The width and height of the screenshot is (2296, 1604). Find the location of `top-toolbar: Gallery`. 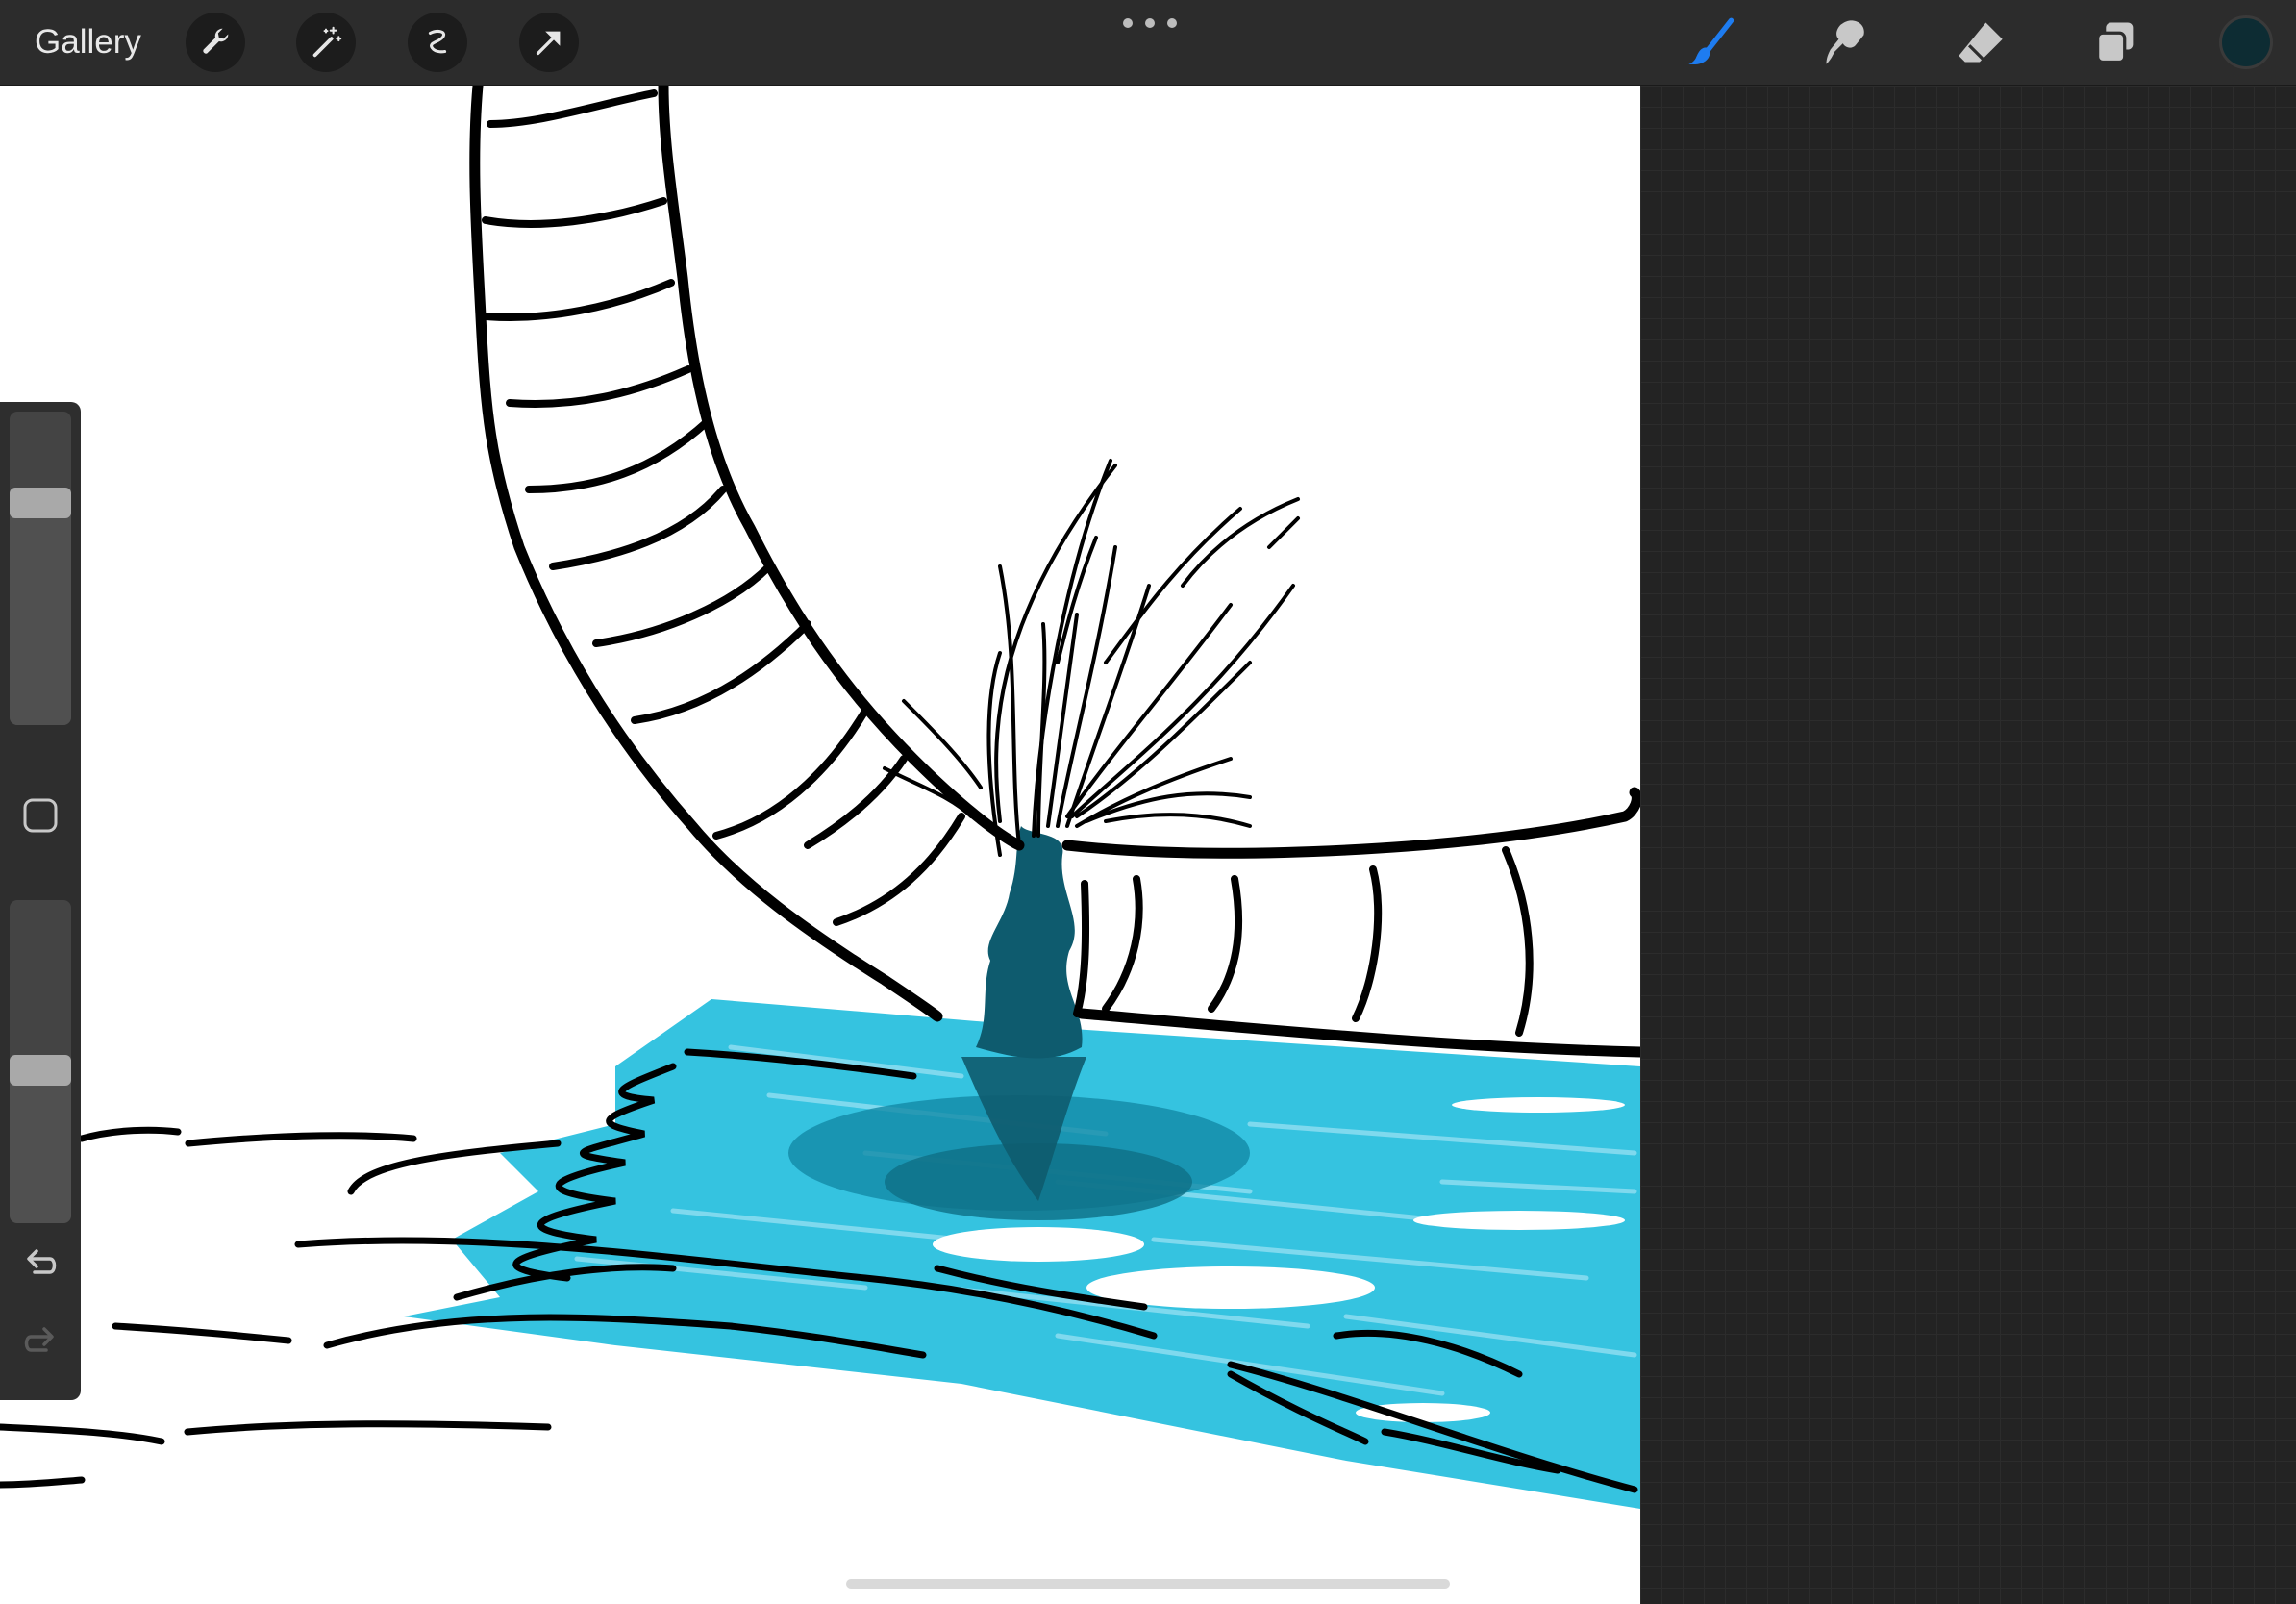

top-toolbar: Gallery is located at coordinates (1148, 43).